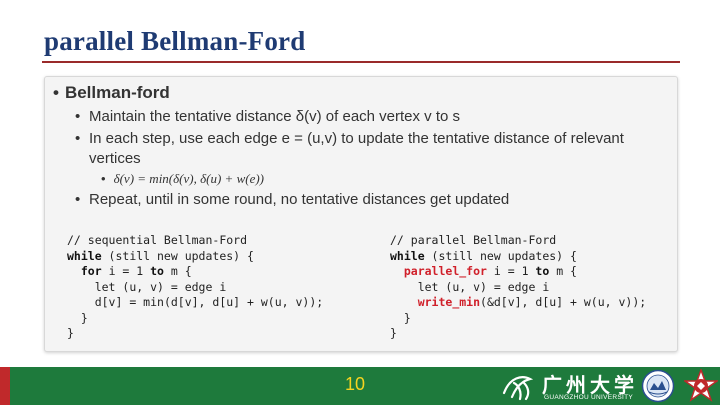  What do you see at coordinates (361, 62) in the screenshot?
I see `title-divider` at bounding box center [361, 62].